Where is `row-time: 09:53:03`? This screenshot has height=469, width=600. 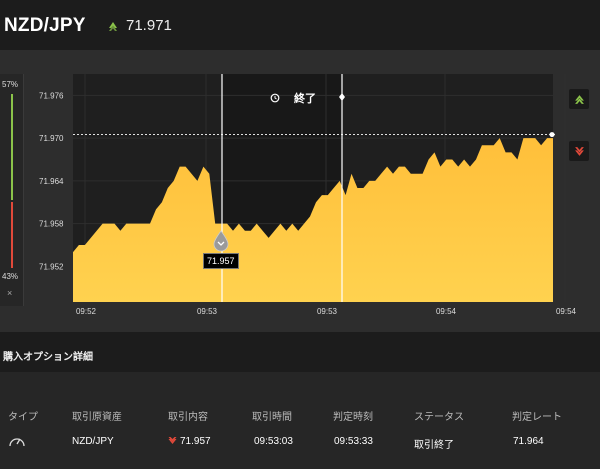
row-time: 09:53:03 is located at coordinates (273, 441).